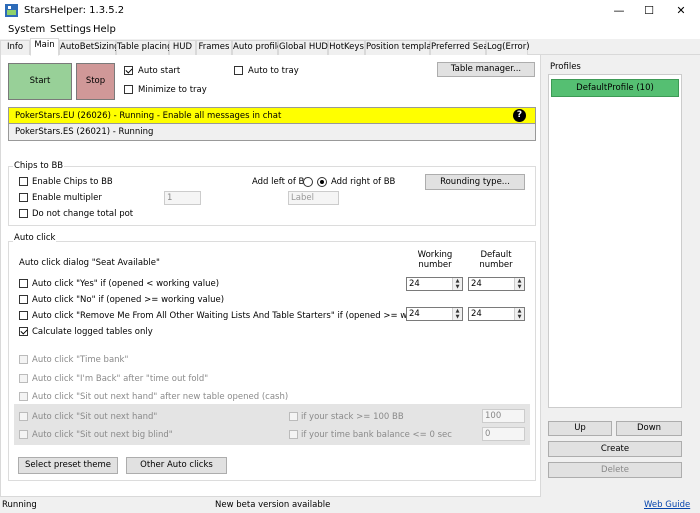  I want to click on tab-position-template: Position template, so click(402, 47).